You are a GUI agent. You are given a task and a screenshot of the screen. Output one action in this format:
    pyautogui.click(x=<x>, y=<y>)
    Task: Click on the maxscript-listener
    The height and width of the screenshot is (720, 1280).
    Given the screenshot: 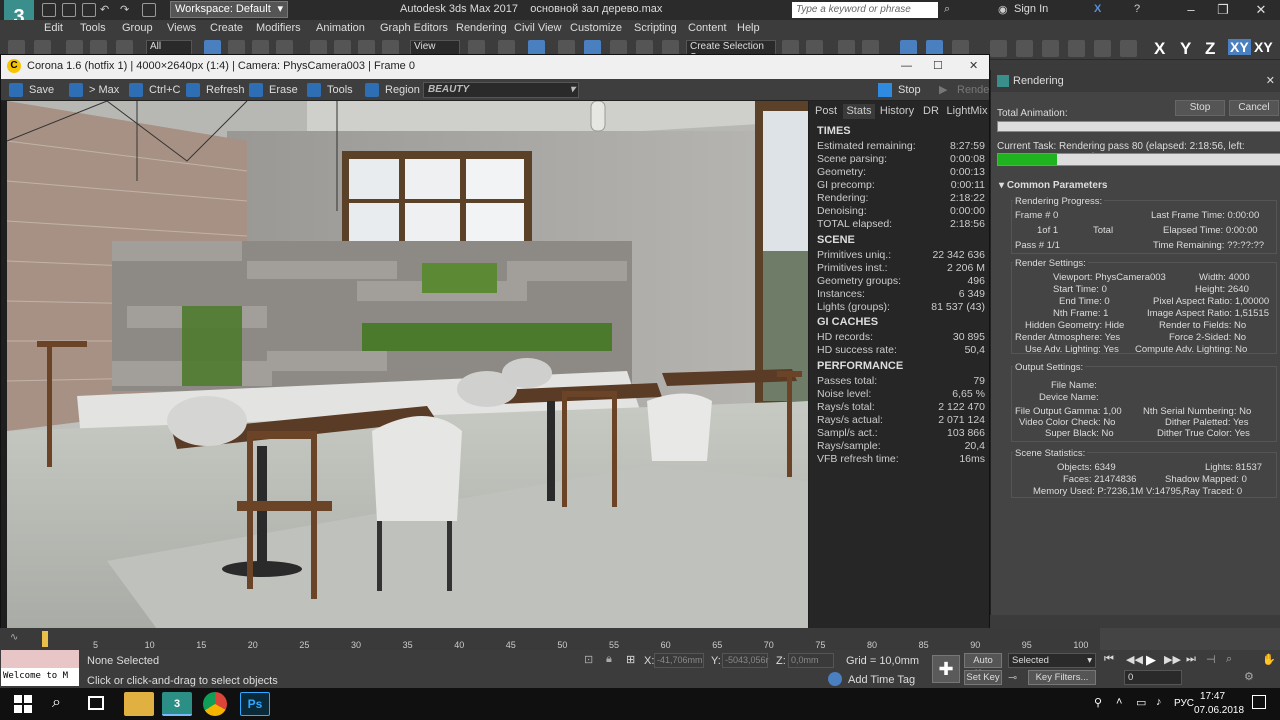 What is the action you would take?
    pyautogui.click(x=40, y=659)
    